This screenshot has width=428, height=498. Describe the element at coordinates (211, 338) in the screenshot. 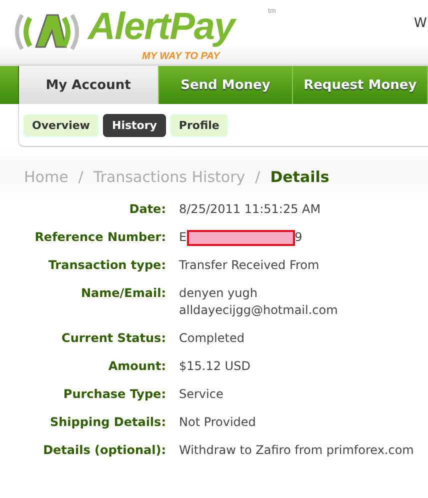

I see `field-value: Completed` at that location.